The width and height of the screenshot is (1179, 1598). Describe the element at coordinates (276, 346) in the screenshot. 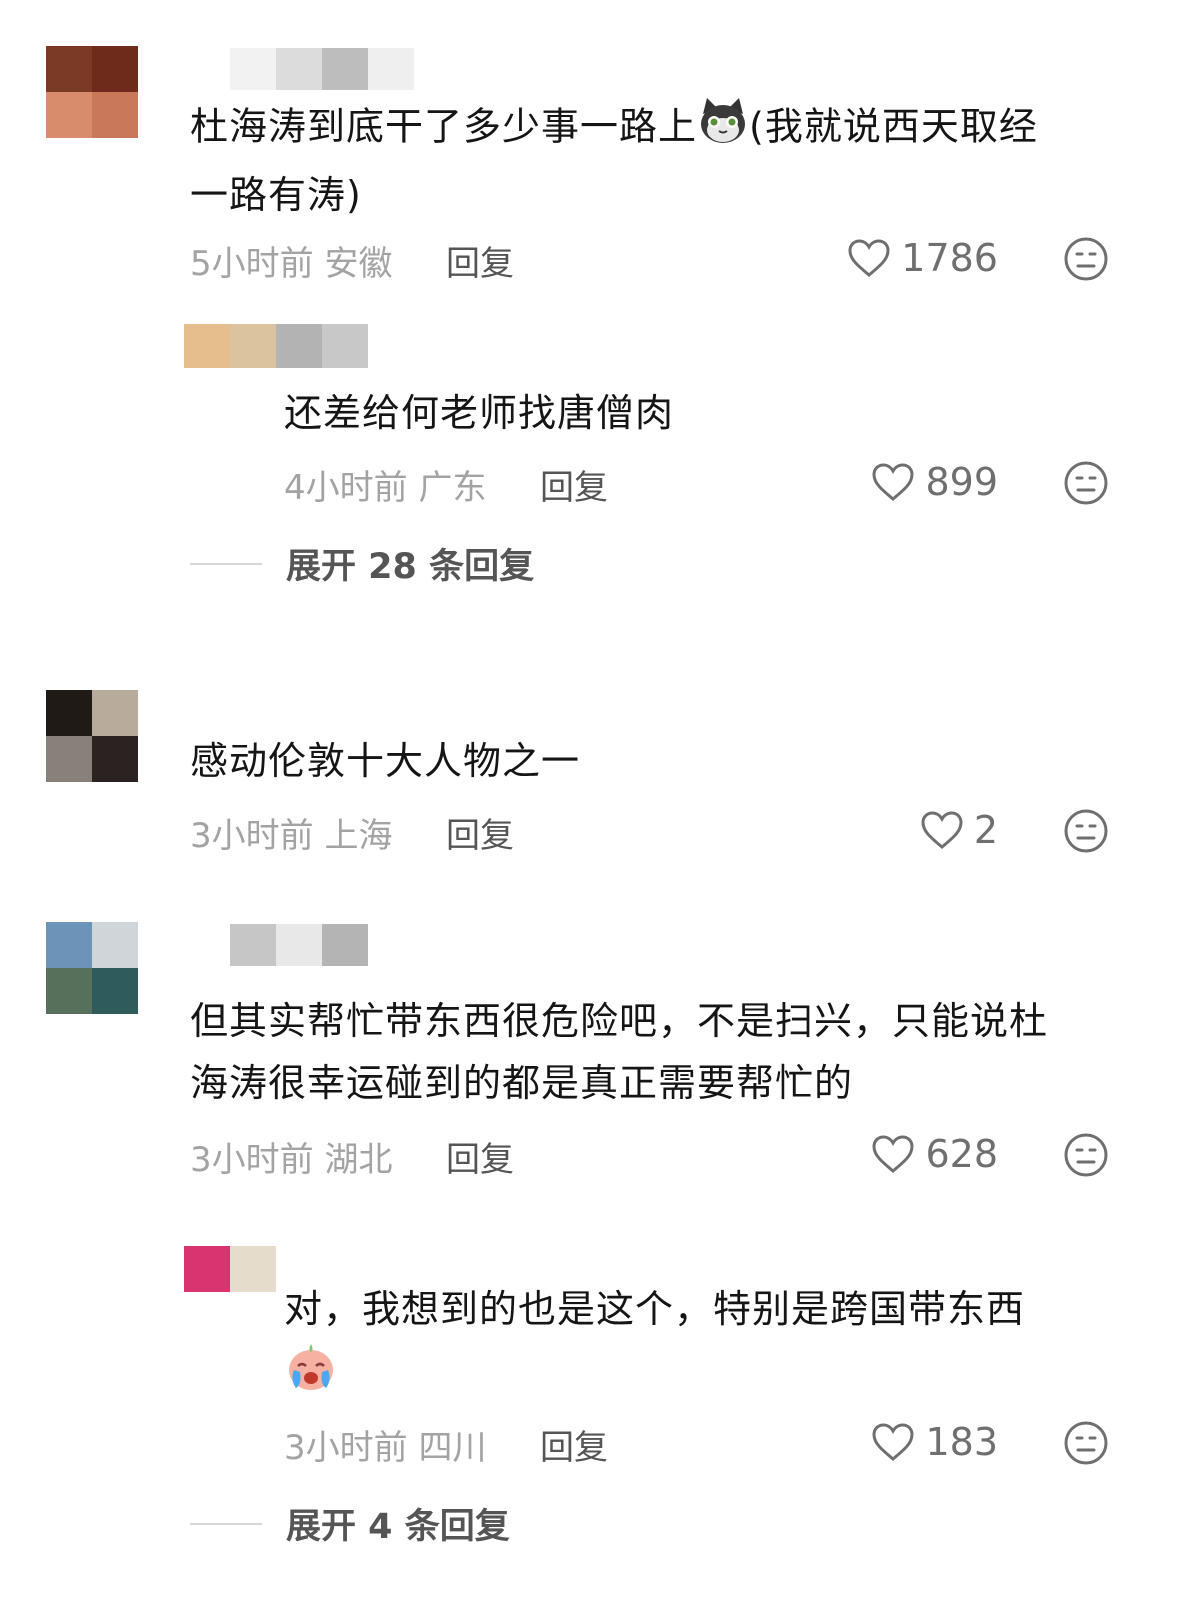

I see `reply-avatar-username-blurred` at that location.